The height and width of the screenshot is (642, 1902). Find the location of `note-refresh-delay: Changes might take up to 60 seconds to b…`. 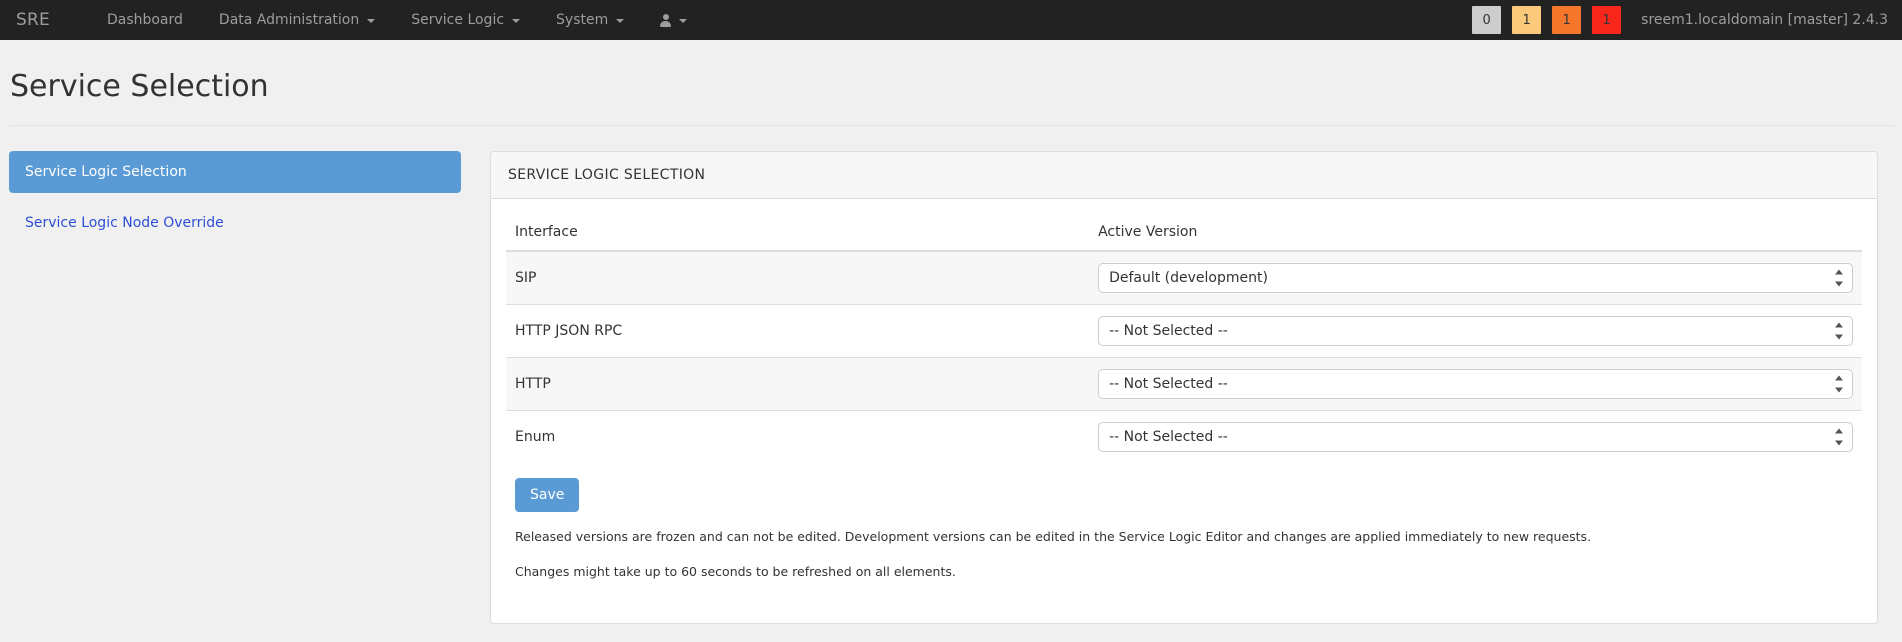

note-refresh-delay: Changes might take up to 60 seconds to b… is located at coordinates (735, 572).